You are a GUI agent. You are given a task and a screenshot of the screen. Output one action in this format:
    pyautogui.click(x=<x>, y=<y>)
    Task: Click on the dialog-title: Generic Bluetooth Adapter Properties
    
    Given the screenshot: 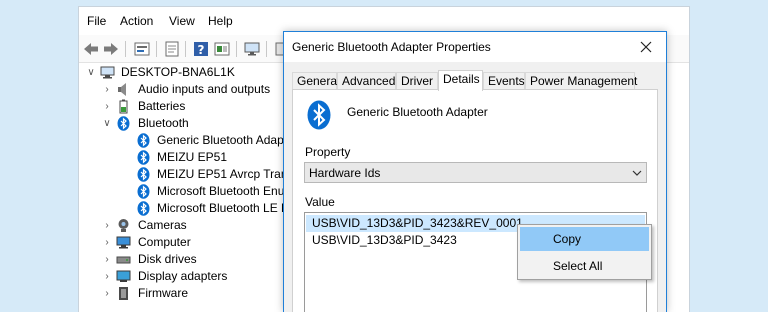 What is the action you would take?
    pyautogui.click(x=391, y=47)
    